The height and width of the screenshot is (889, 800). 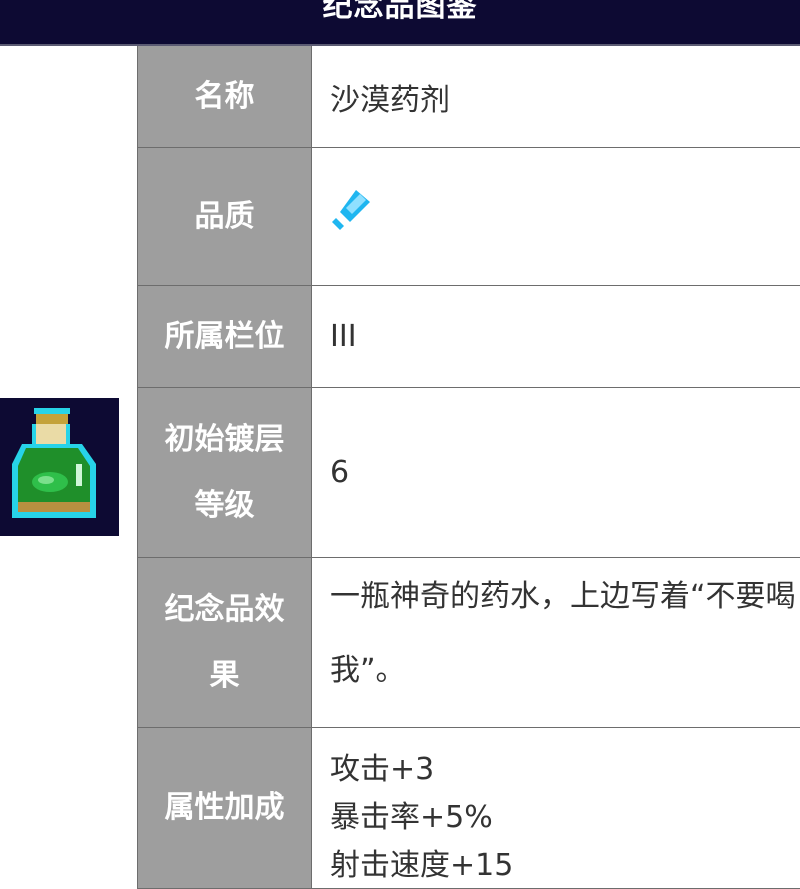 I want to click on table-row: 所属栏位 III, so click(x=468, y=337).